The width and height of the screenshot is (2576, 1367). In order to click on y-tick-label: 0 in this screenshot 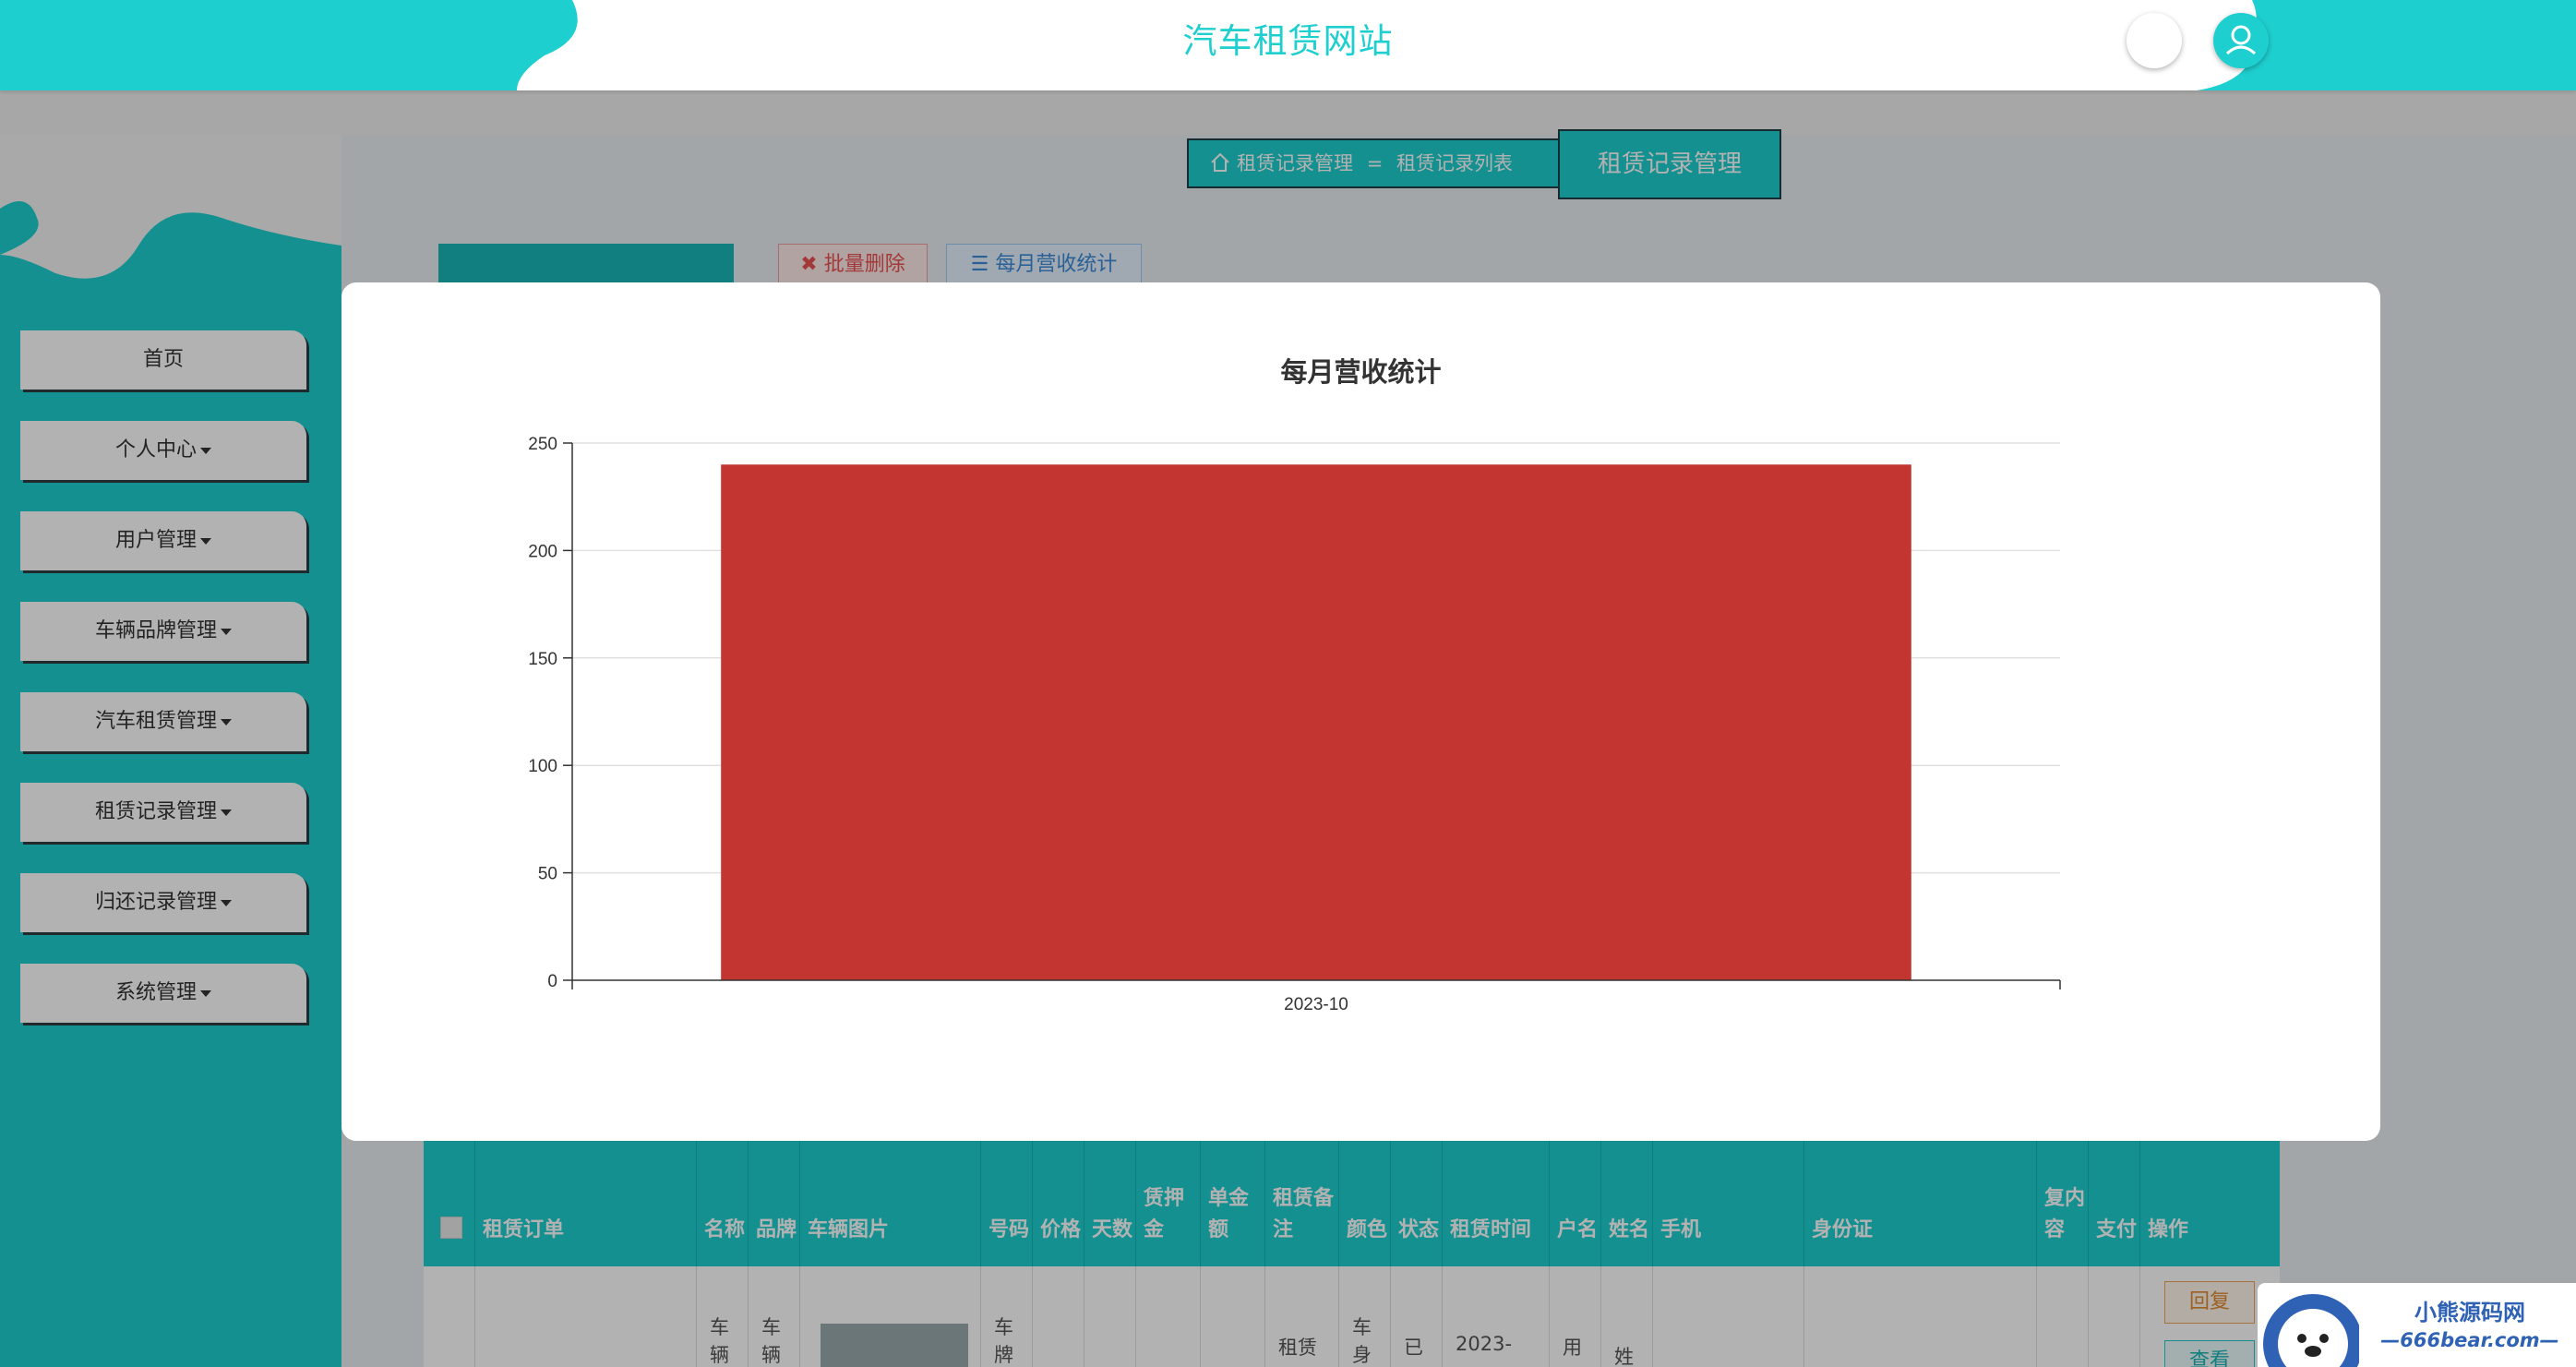, I will do `click(552, 981)`.